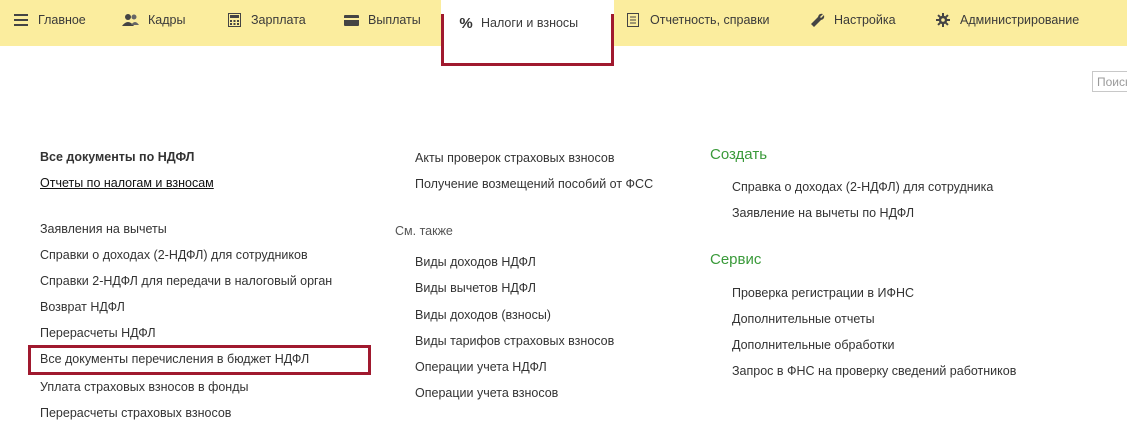 This screenshot has height=442, width=1127. I want to click on menu-item-payments: Выплаты, so click(381, 20).